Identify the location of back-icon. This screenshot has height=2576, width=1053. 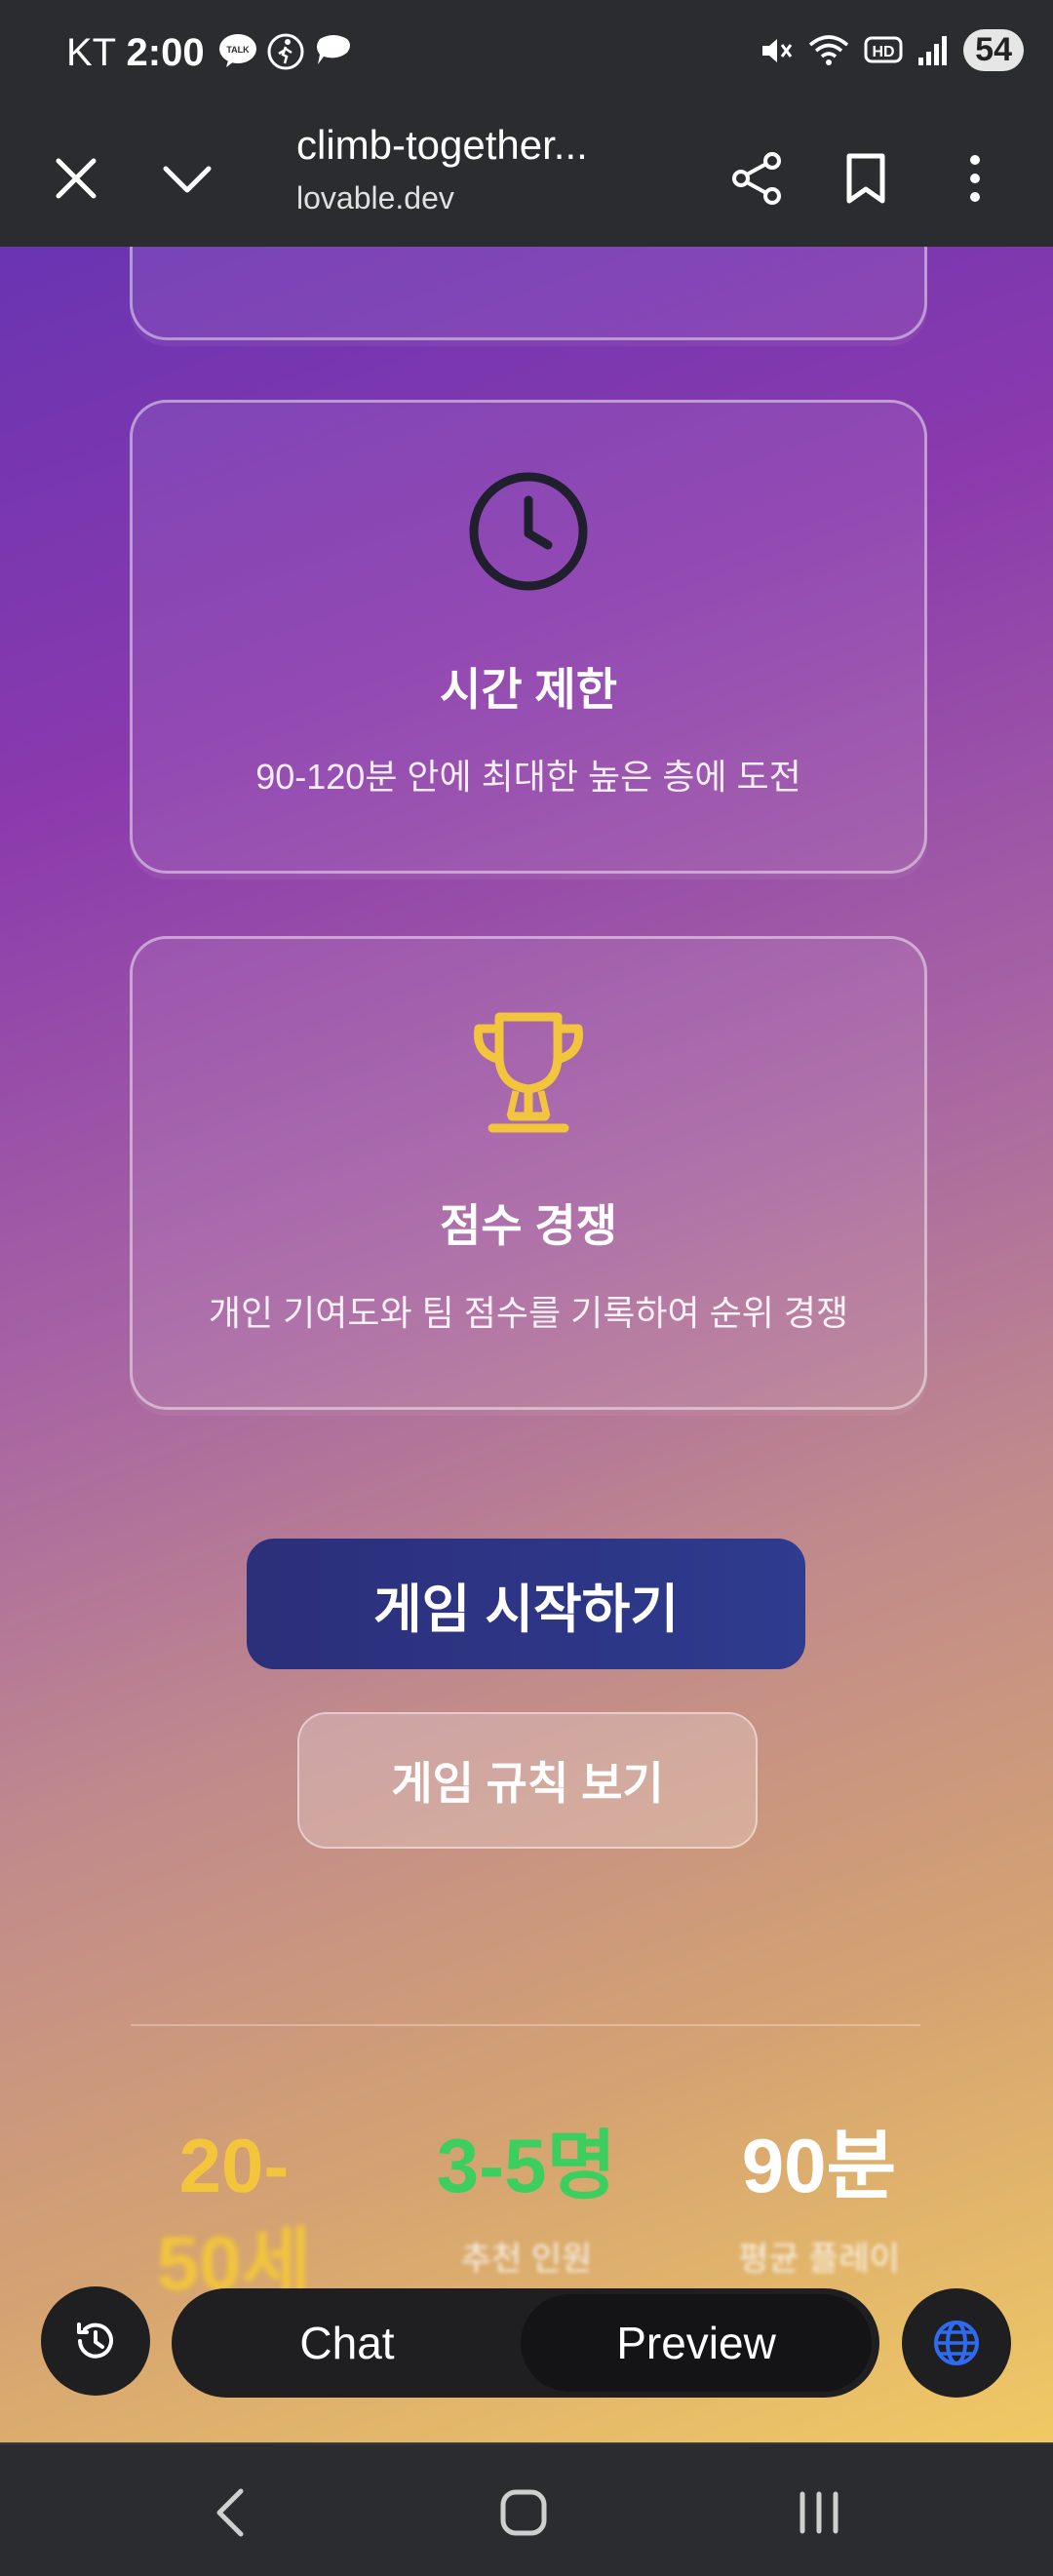
(230, 2512).